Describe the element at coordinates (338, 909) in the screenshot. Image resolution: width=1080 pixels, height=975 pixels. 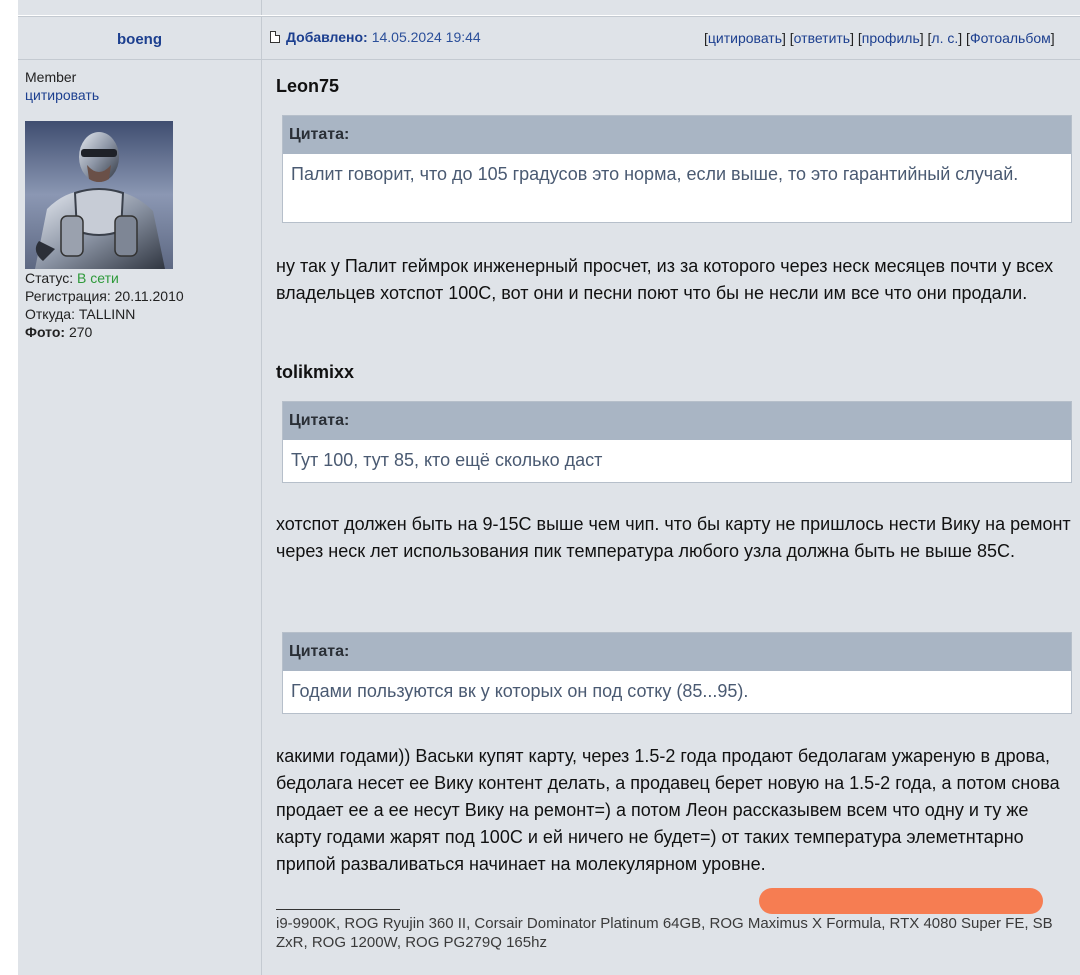
I see `signature-divider` at that location.